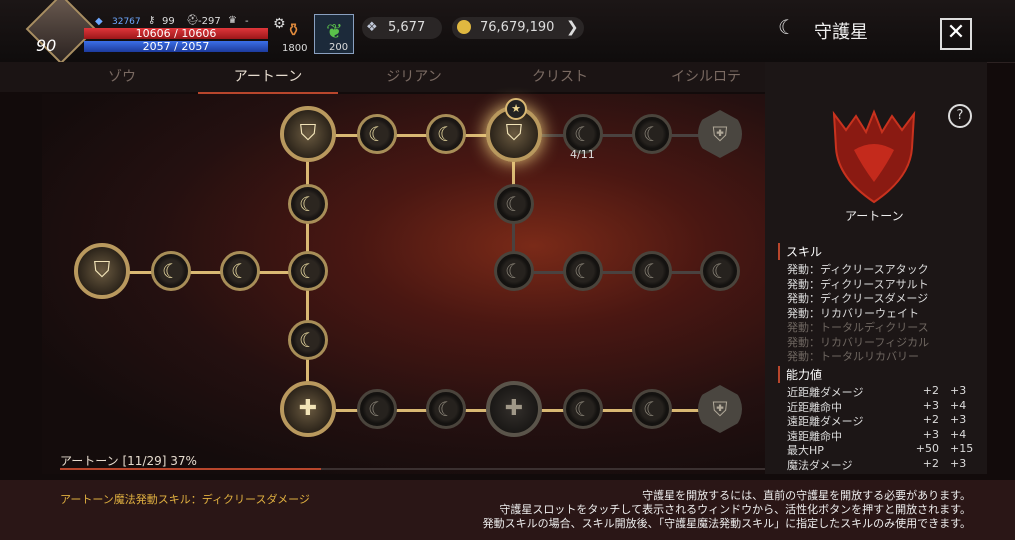 Image resolution: width=1015 pixels, height=540 pixels. What do you see at coordinates (192, 20) in the screenshot?
I see `helmet-icon: ⛑` at bounding box center [192, 20].